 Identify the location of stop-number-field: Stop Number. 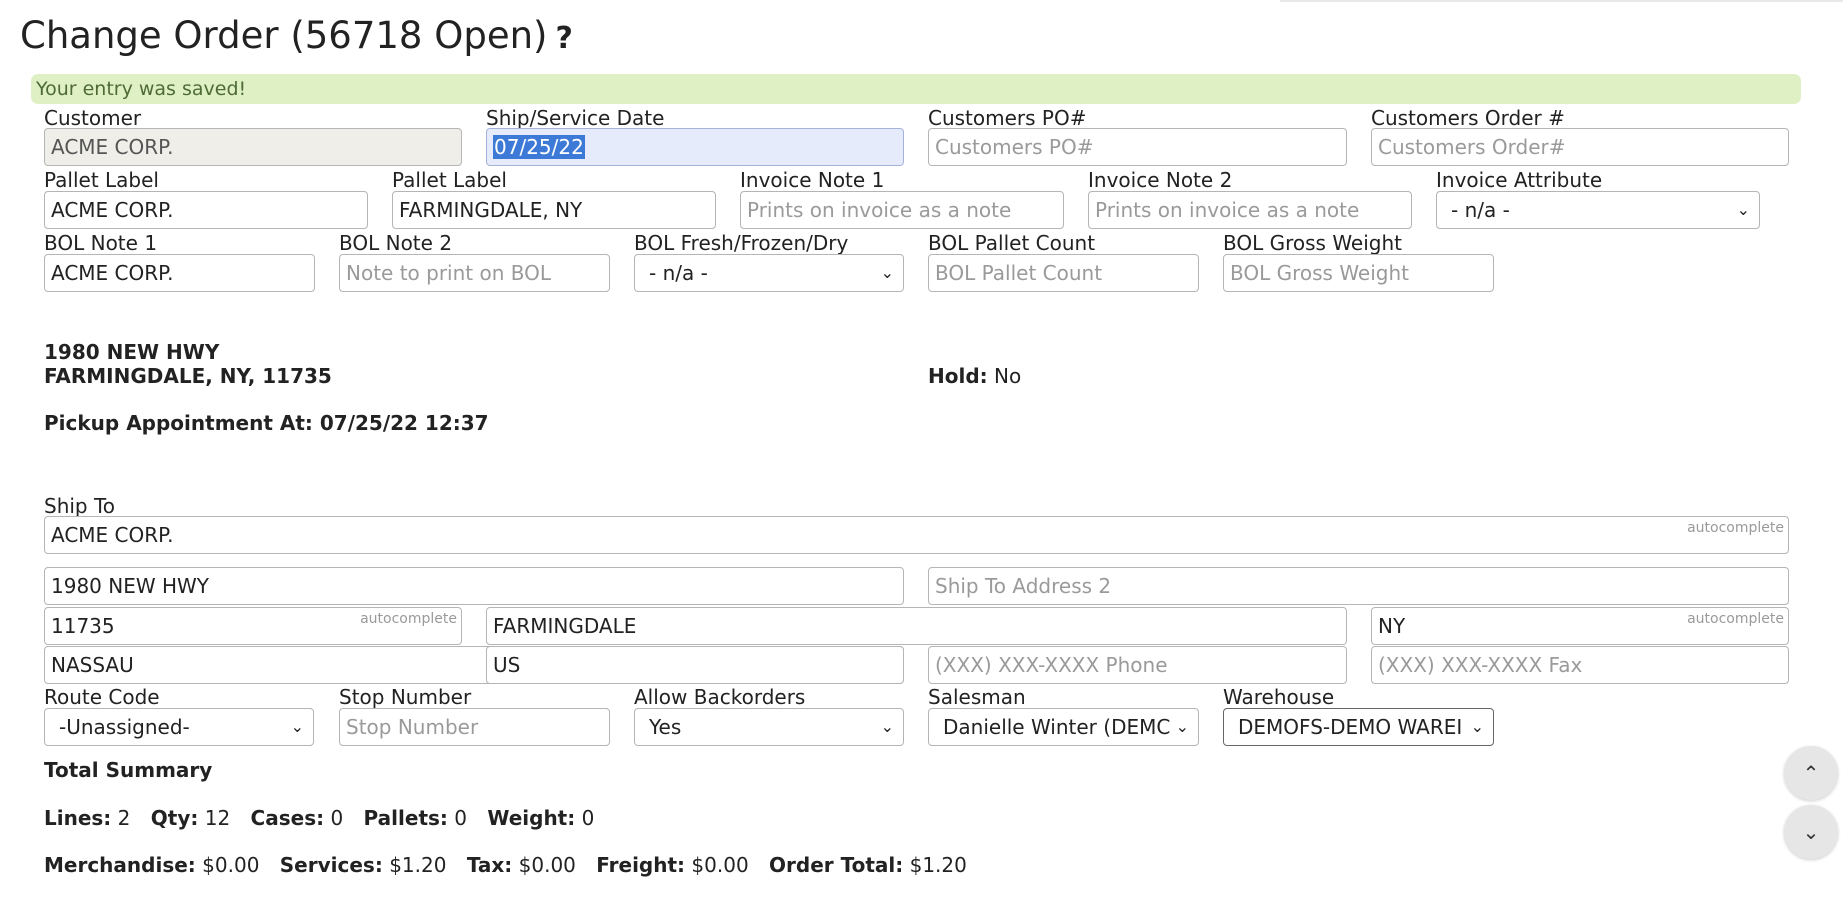
(474, 727).